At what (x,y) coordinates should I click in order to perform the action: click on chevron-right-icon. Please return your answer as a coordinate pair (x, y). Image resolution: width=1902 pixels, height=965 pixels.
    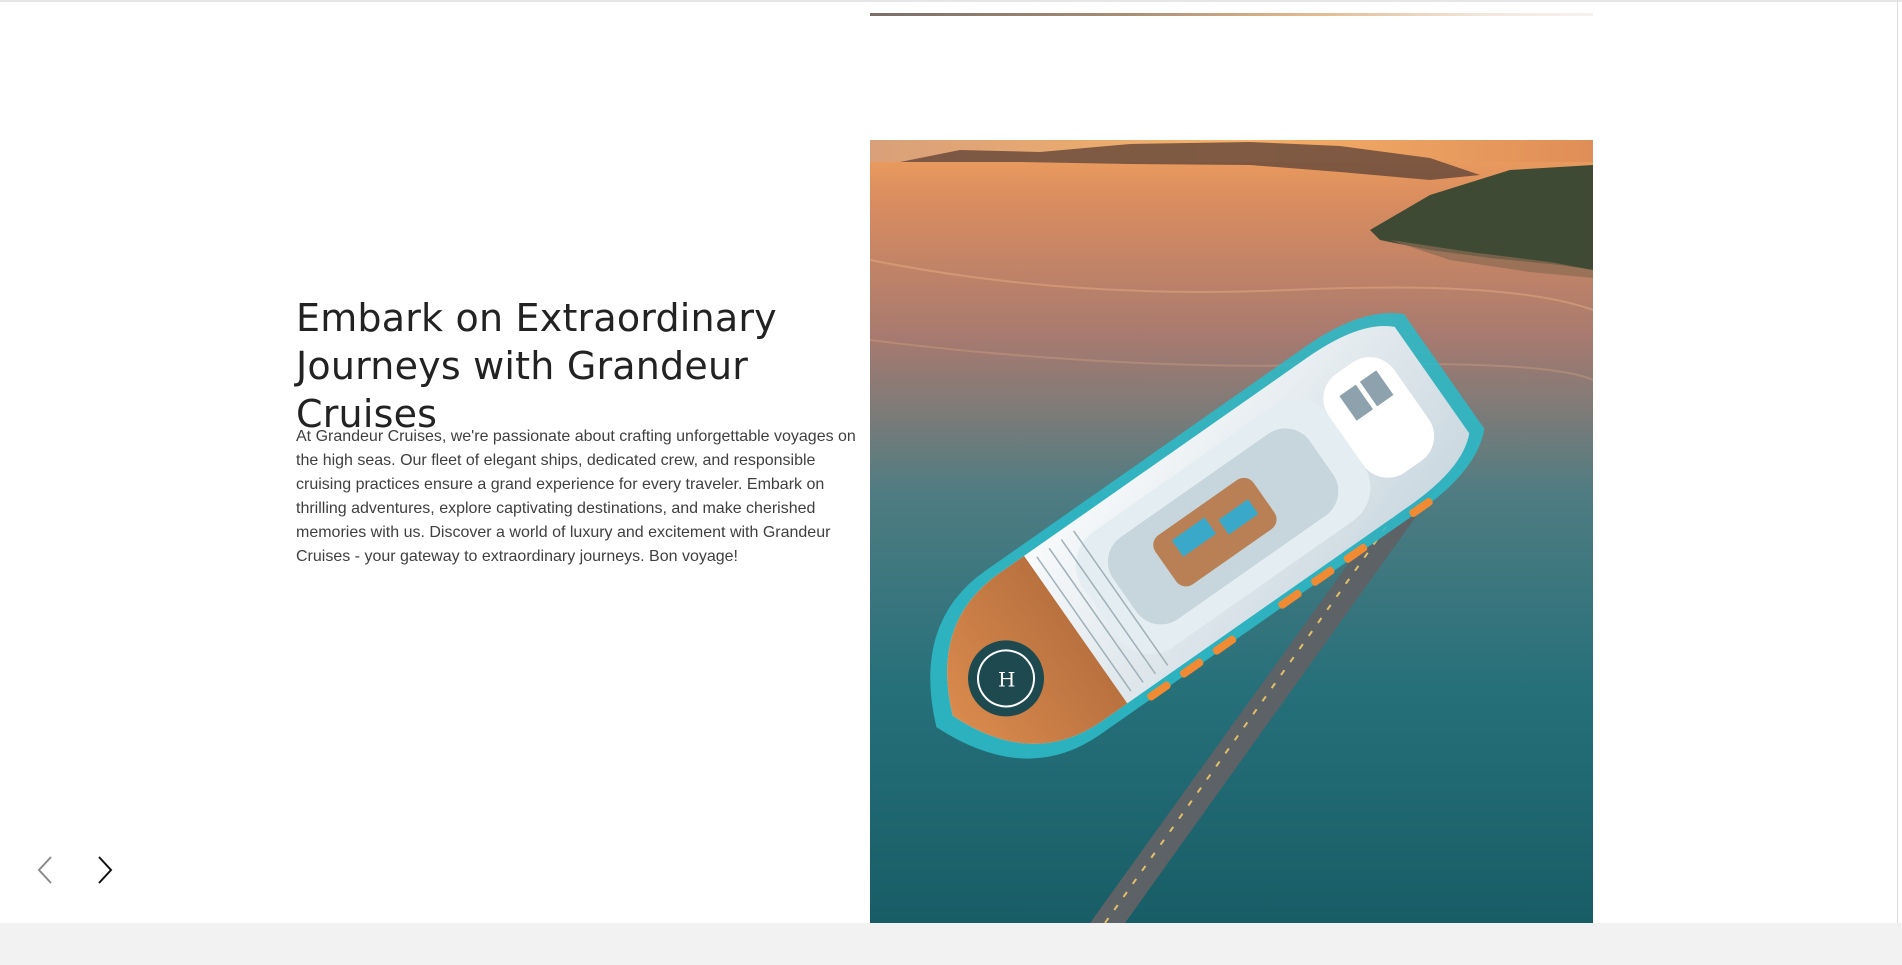
    Looking at the image, I should click on (105, 870).